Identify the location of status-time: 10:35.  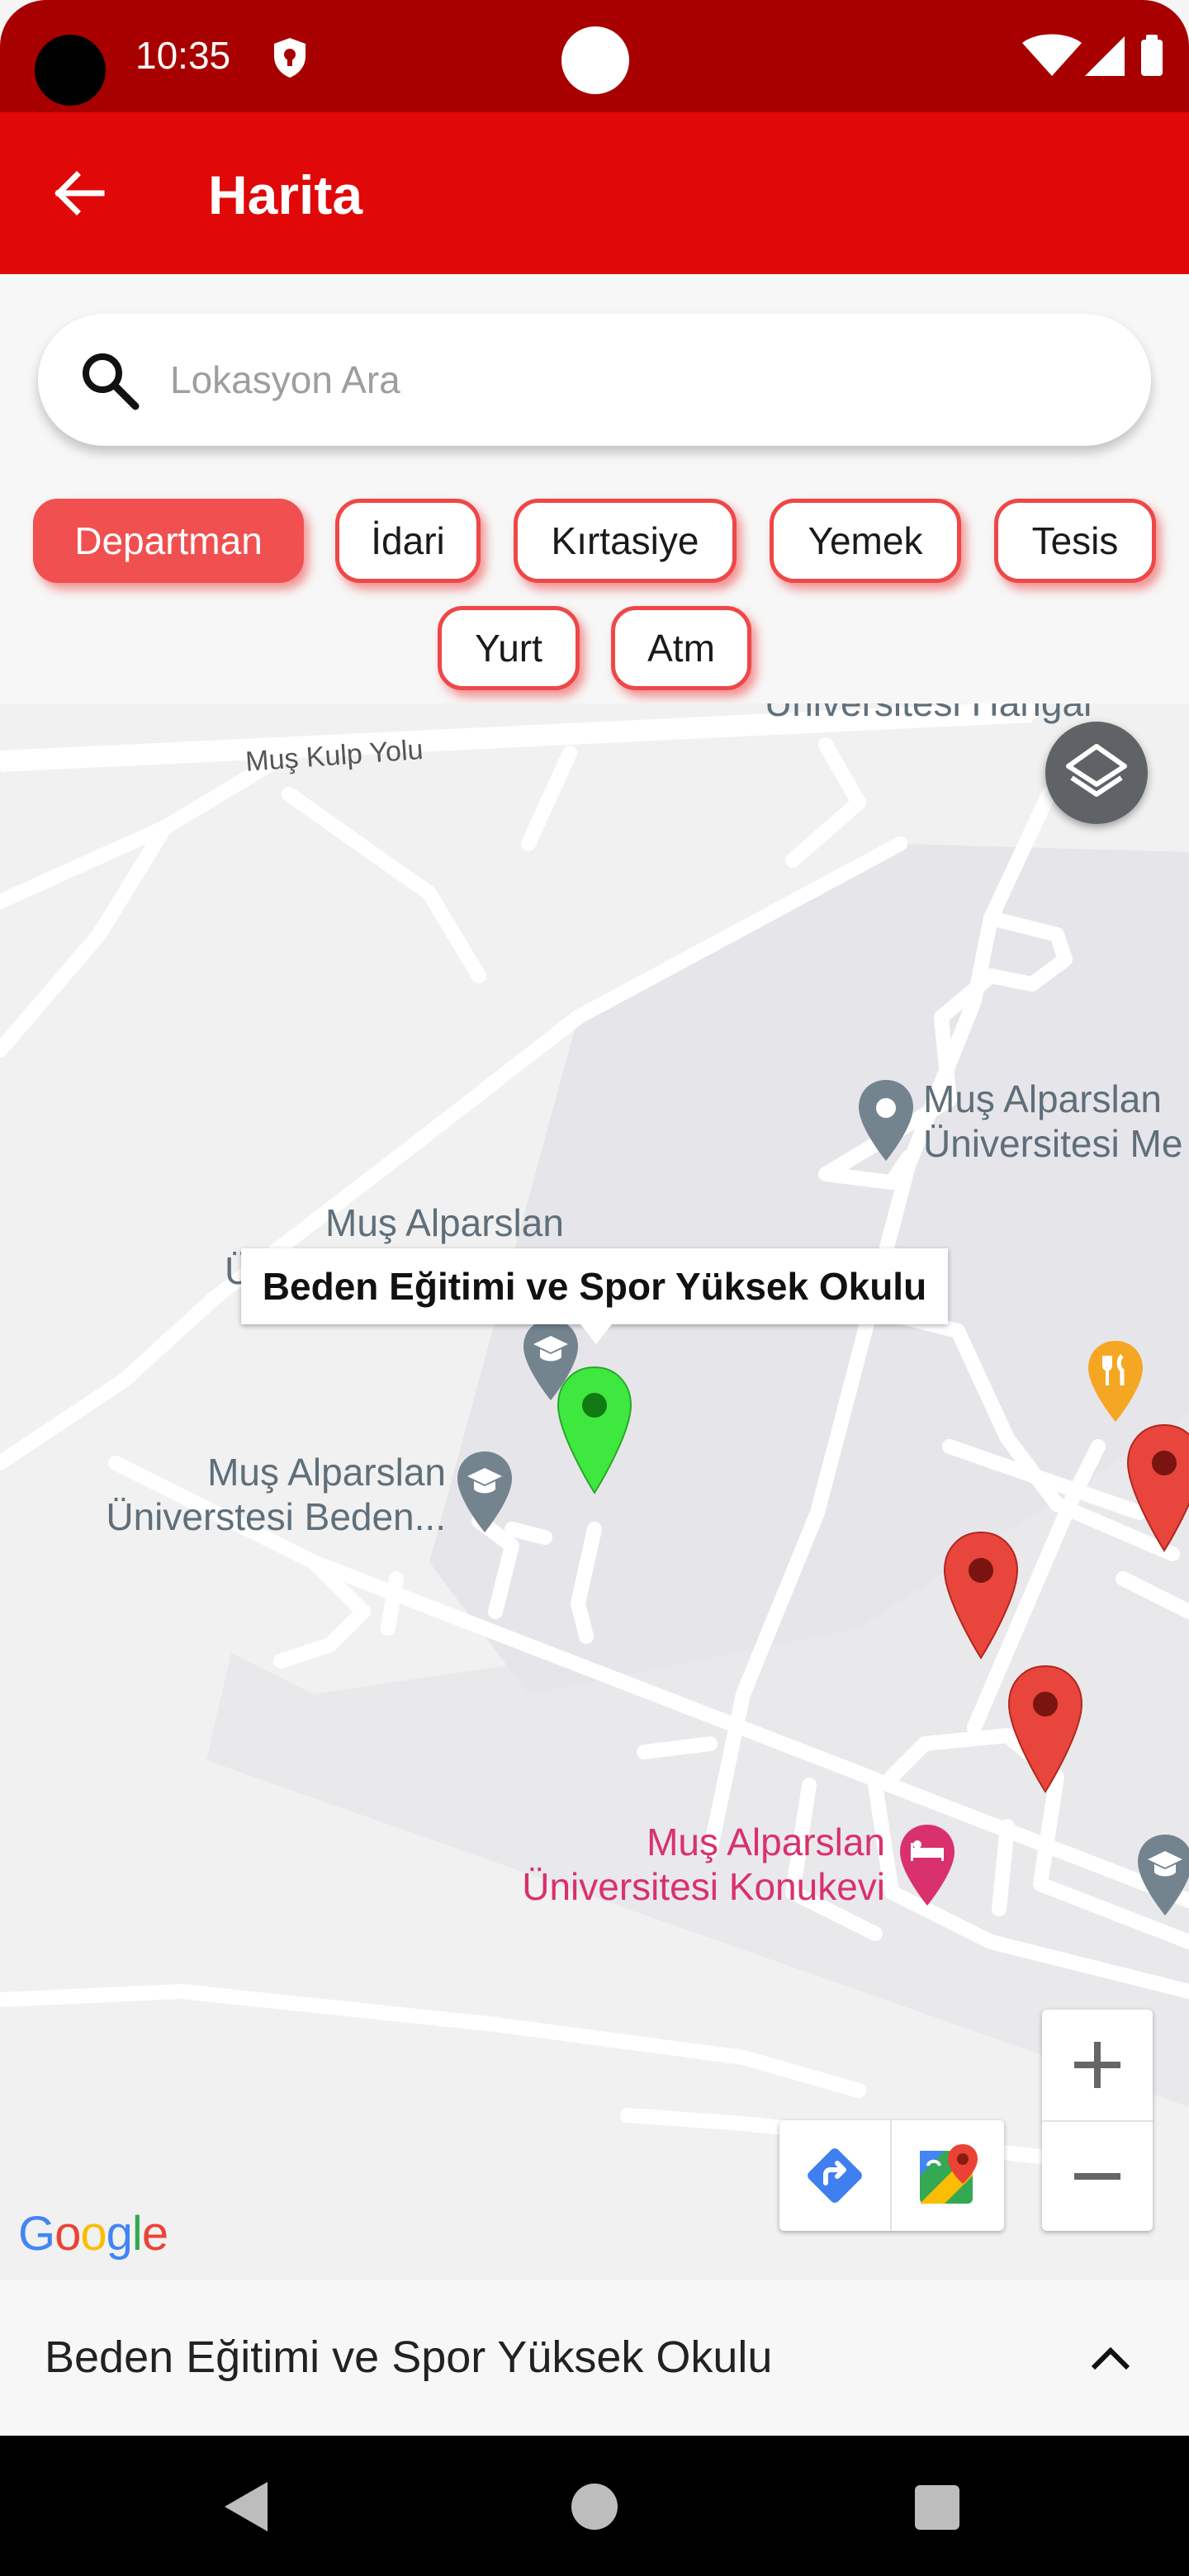
(183, 55).